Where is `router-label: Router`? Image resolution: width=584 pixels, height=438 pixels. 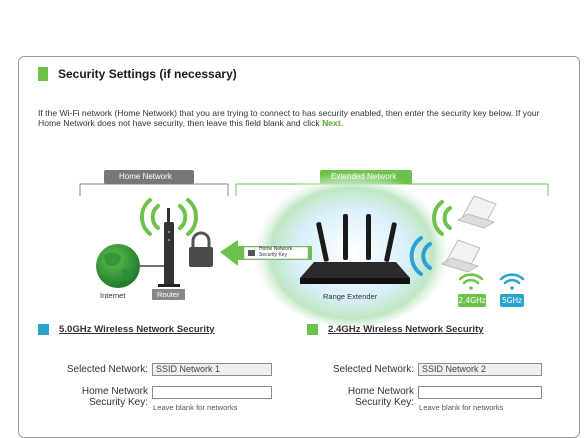
router-label: Router is located at coordinates (168, 294).